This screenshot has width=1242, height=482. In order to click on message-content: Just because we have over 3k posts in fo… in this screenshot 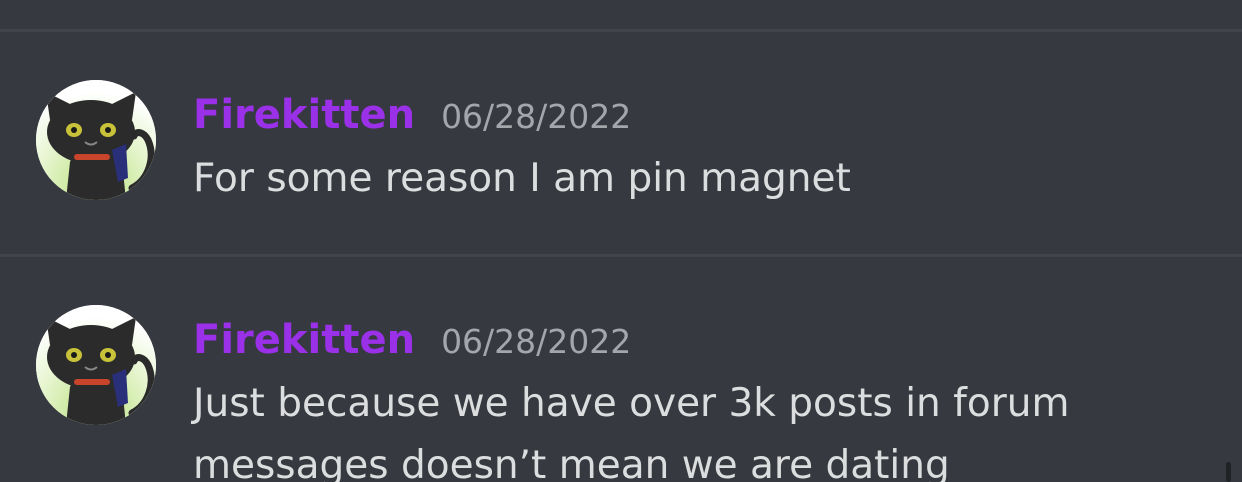, I will do `click(631, 431)`.